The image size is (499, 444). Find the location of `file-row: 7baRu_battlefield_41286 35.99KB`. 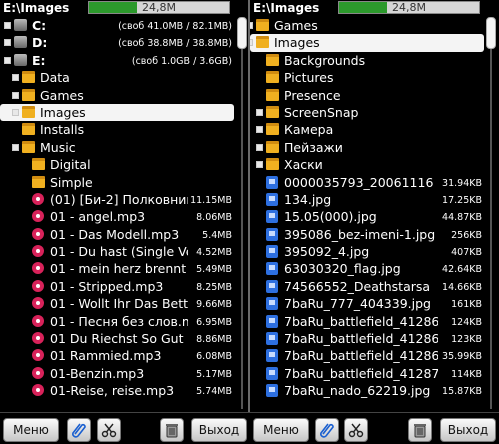

file-row: 7baRu_battlefield_41286 35.99KB is located at coordinates (367, 355).